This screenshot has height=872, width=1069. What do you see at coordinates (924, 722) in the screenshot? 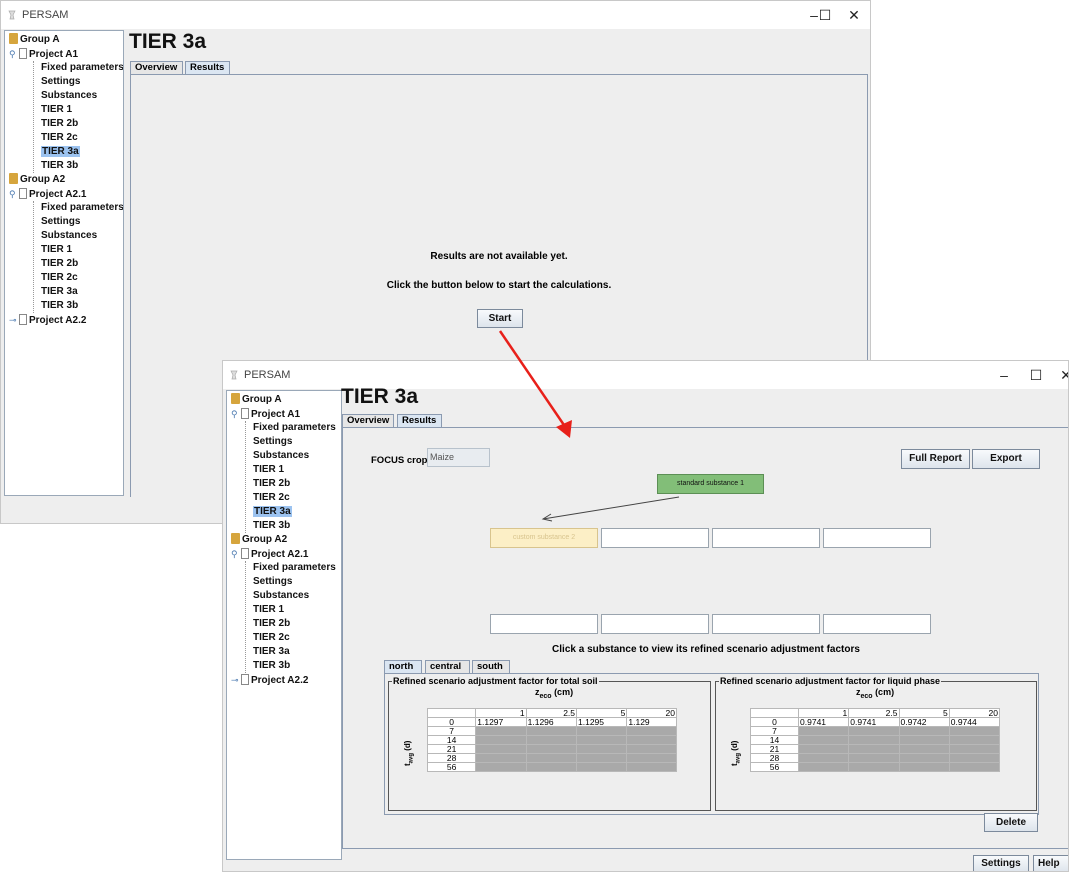
I see `table-cell: 0.9742` at bounding box center [924, 722].